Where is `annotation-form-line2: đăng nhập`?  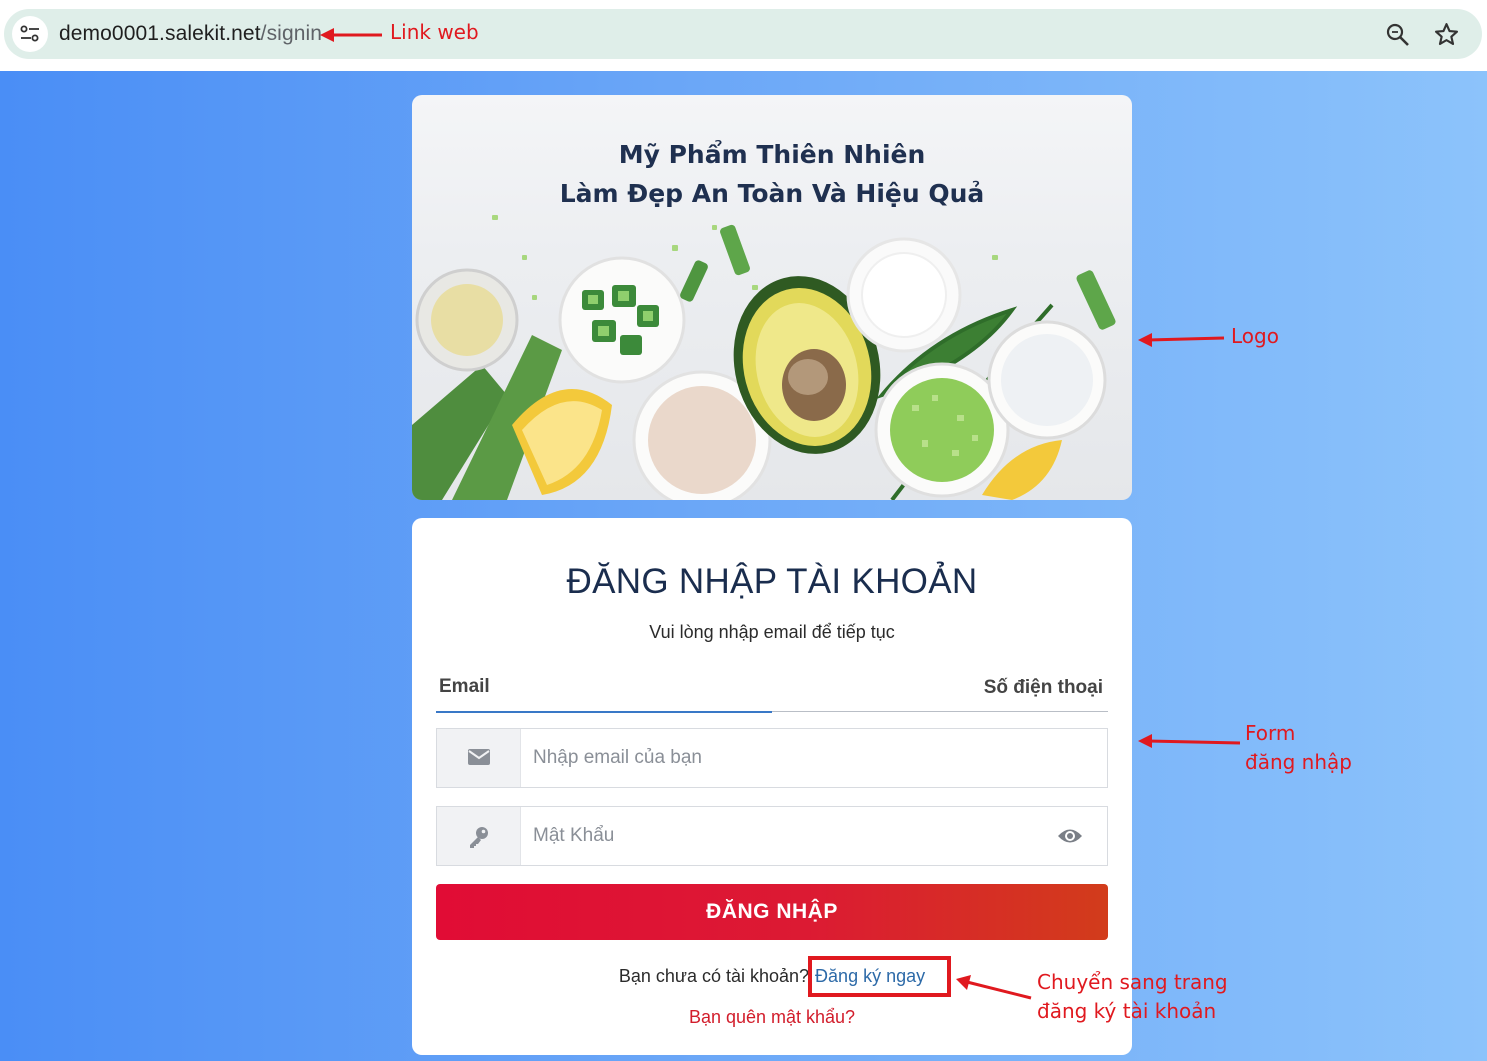 annotation-form-line2: đăng nhập is located at coordinates (1298, 762).